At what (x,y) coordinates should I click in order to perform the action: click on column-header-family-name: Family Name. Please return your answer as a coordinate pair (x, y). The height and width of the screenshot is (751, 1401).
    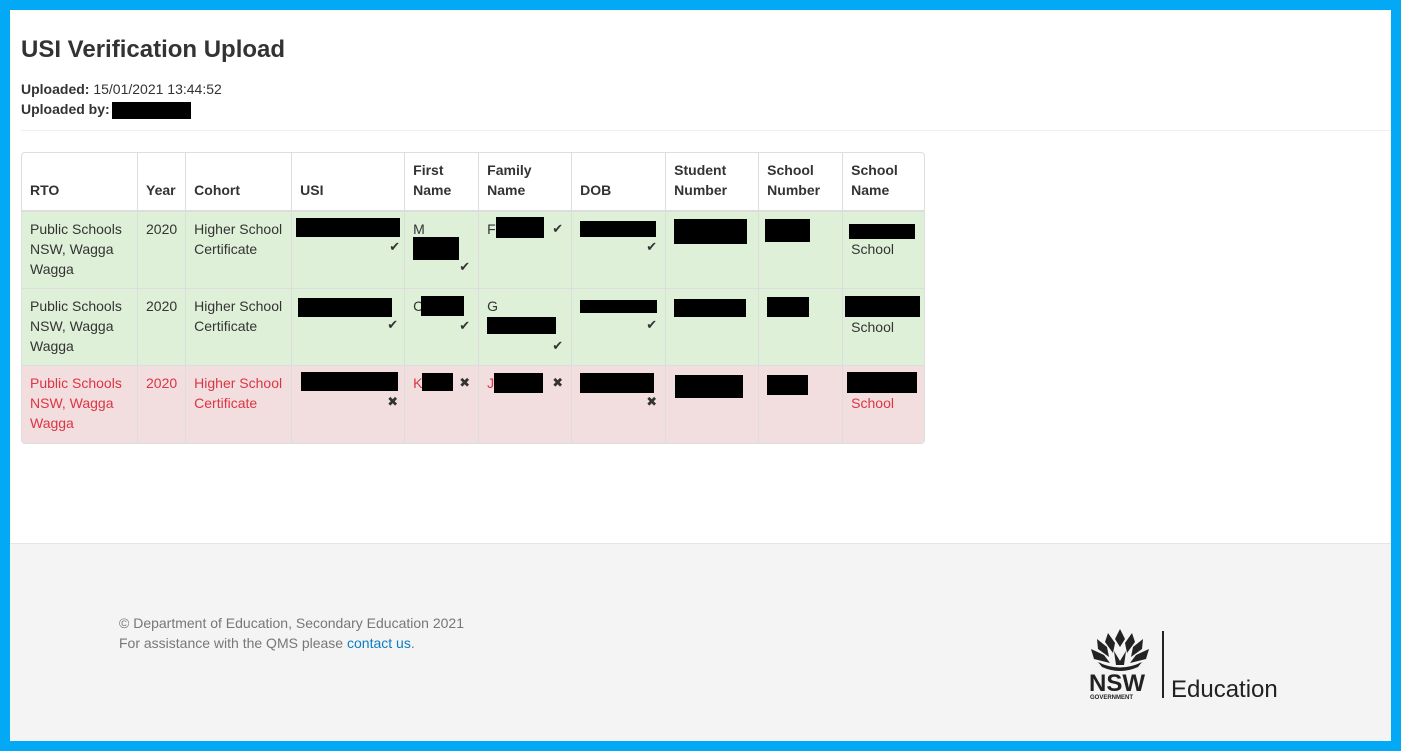
    Looking at the image, I should click on (526, 182).